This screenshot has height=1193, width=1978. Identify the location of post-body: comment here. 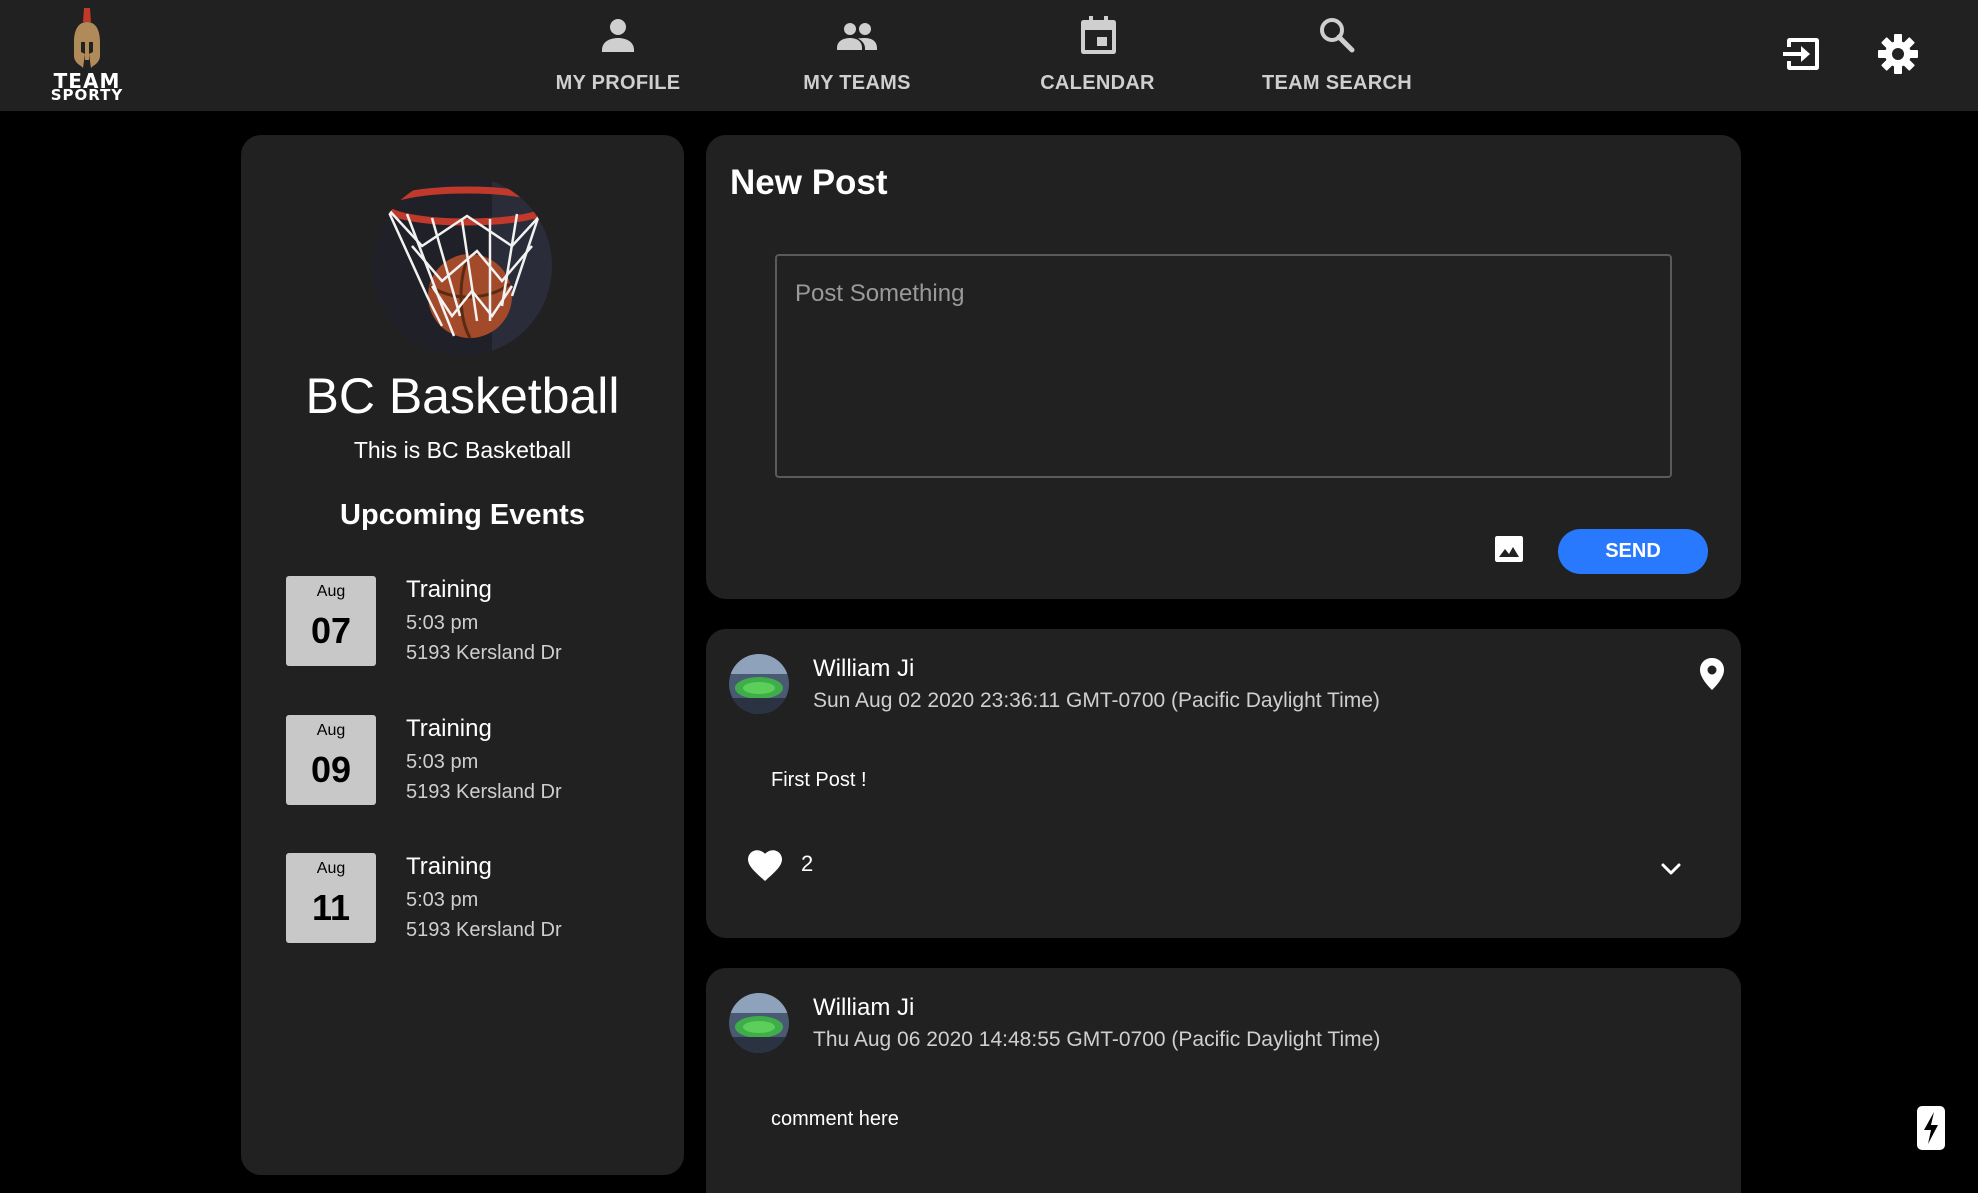
(835, 1119).